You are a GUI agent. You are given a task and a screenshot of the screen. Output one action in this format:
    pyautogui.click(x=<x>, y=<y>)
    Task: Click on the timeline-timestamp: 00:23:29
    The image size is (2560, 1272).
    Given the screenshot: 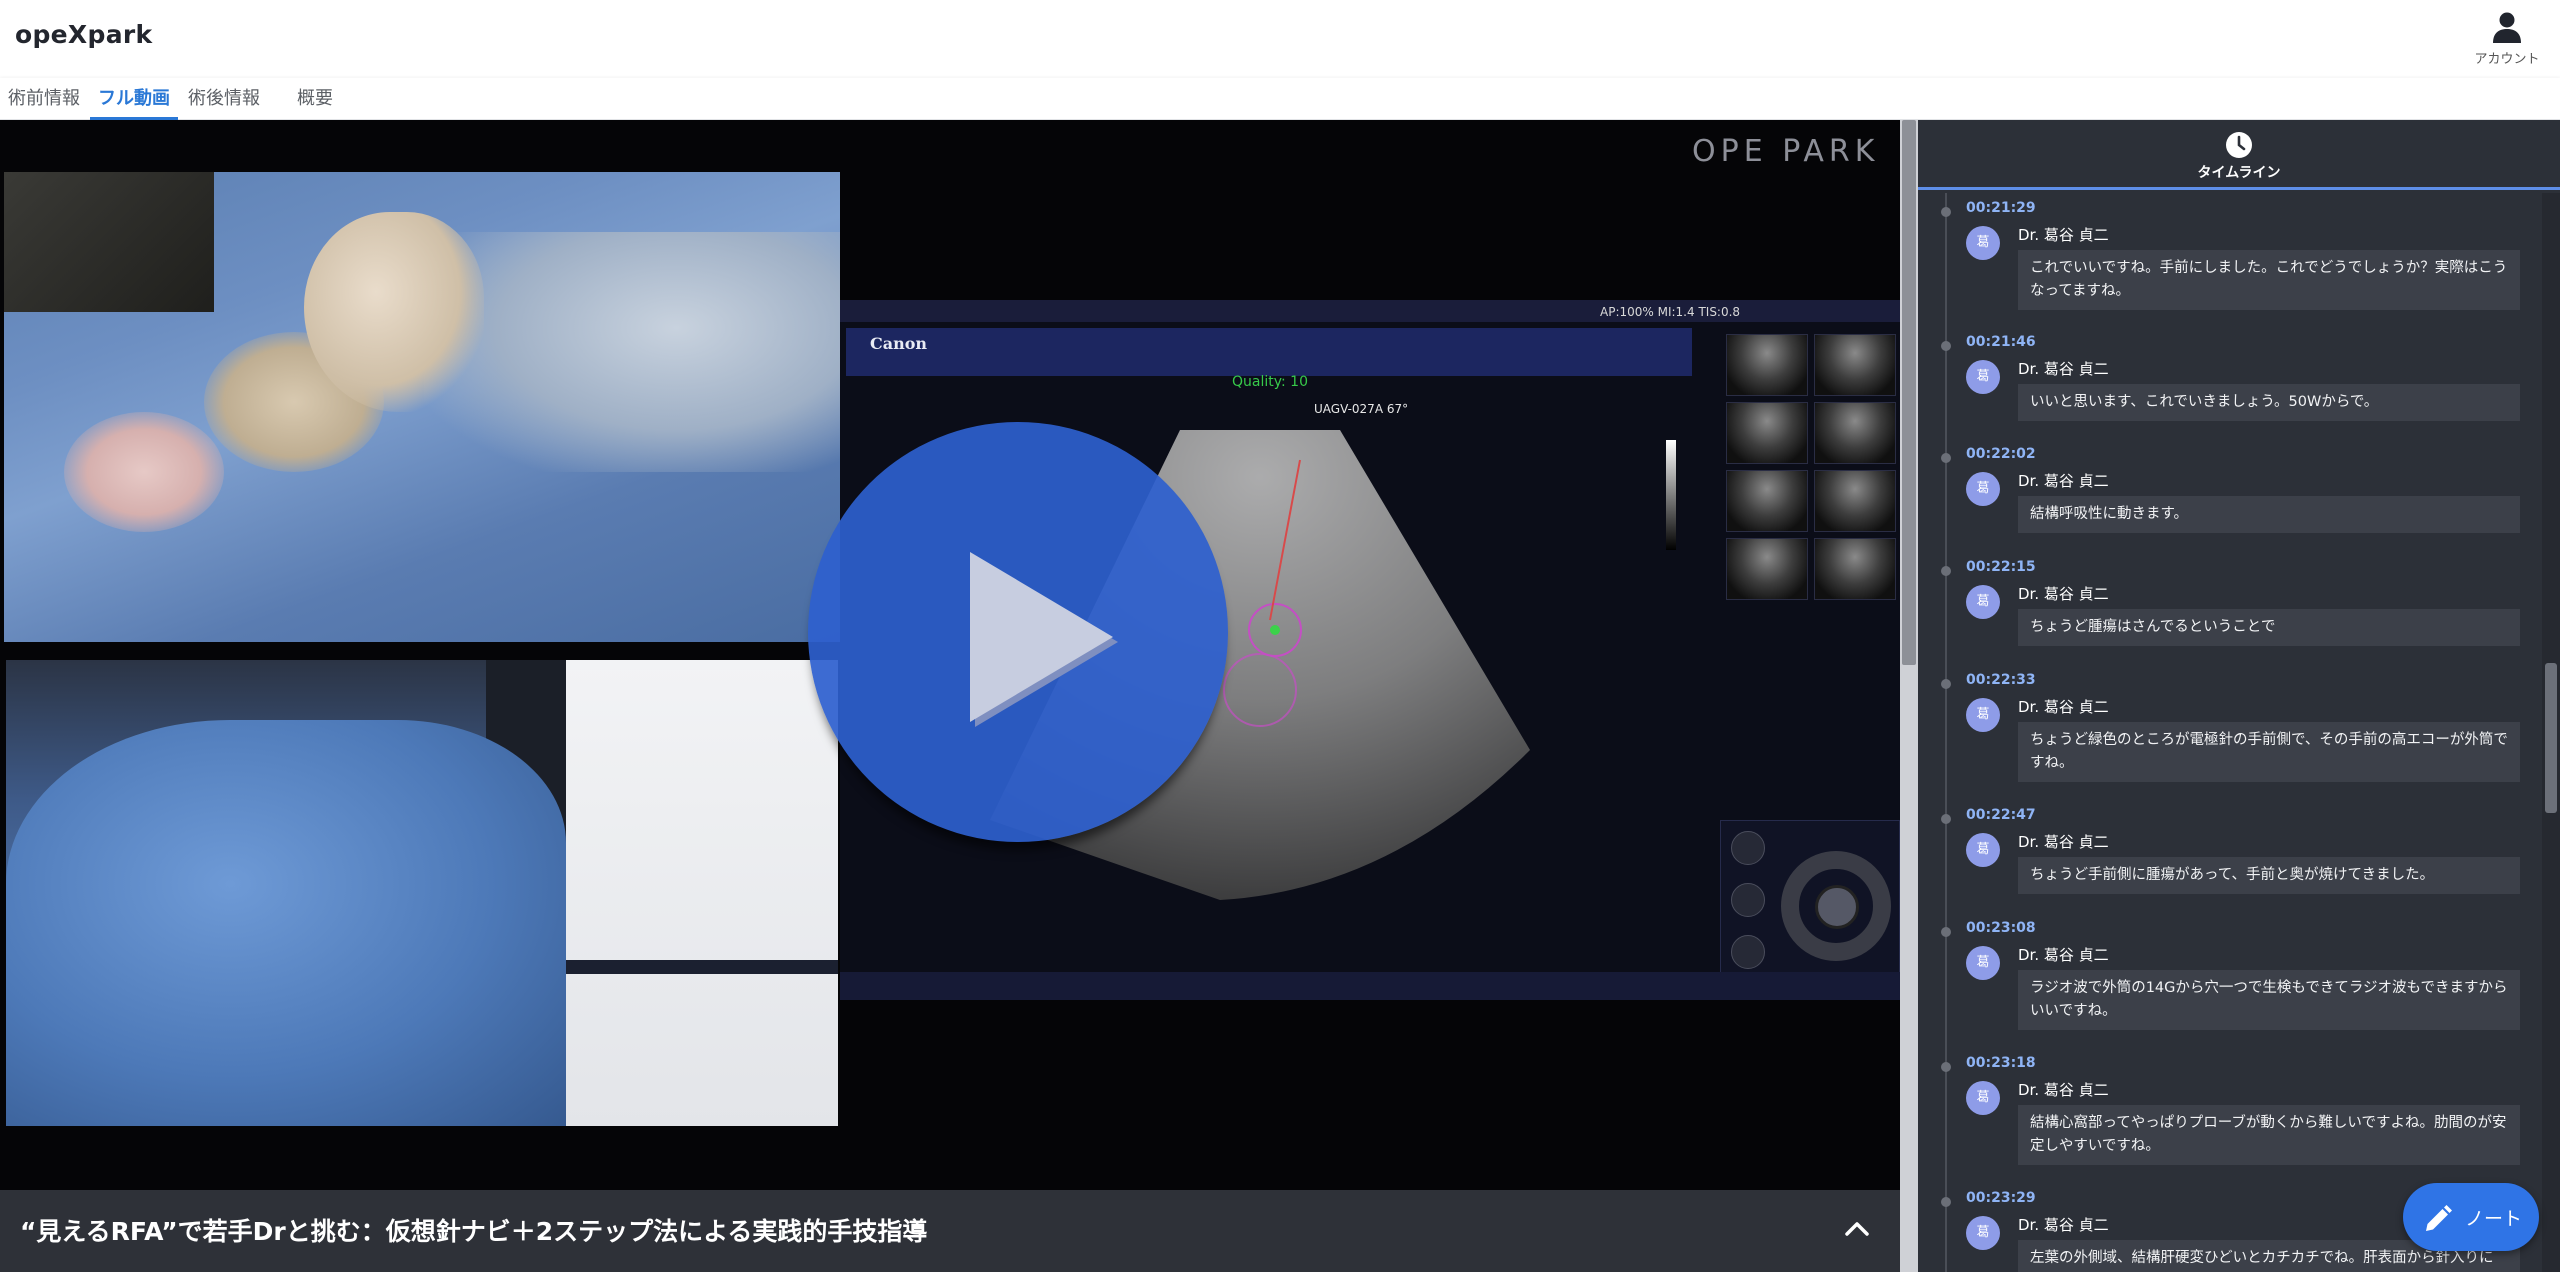 What is the action you would take?
    pyautogui.click(x=2001, y=1198)
    